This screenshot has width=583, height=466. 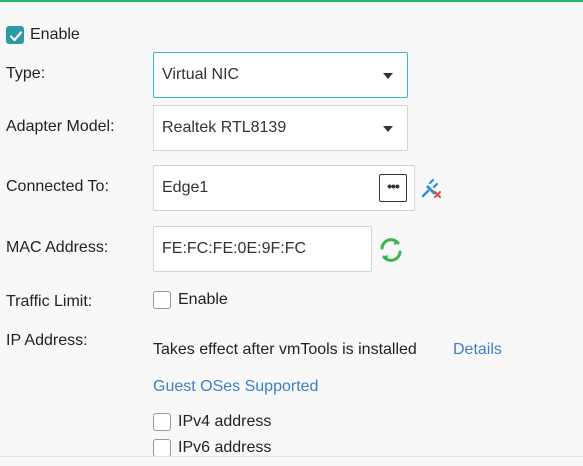 What do you see at coordinates (203, 299) in the screenshot?
I see `traffic-limit-enable-label: Enable` at bounding box center [203, 299].